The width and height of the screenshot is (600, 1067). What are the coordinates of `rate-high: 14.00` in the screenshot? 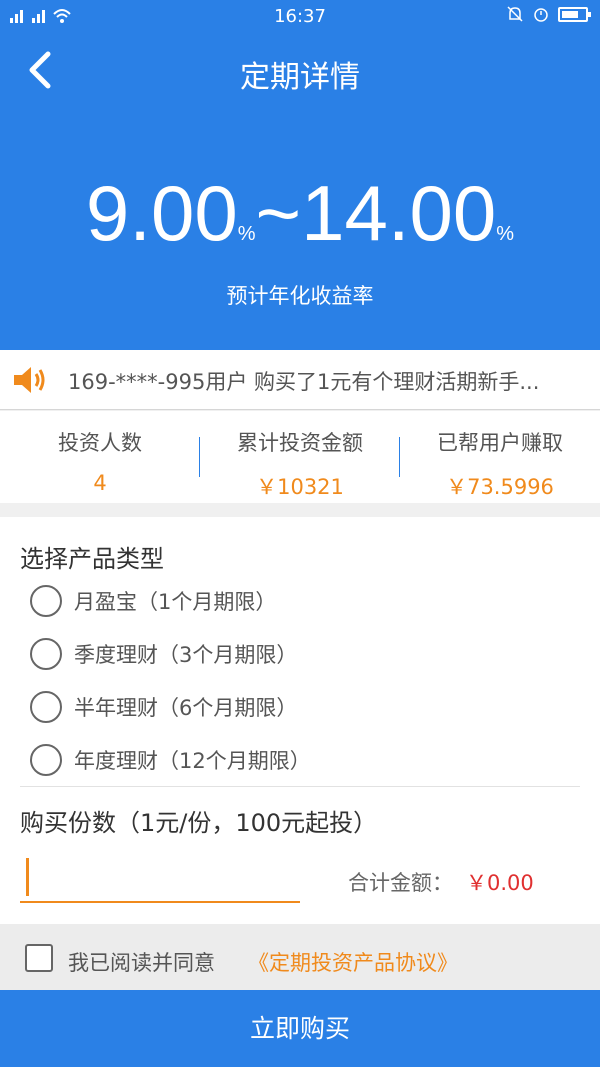 It's located at (399, 213).